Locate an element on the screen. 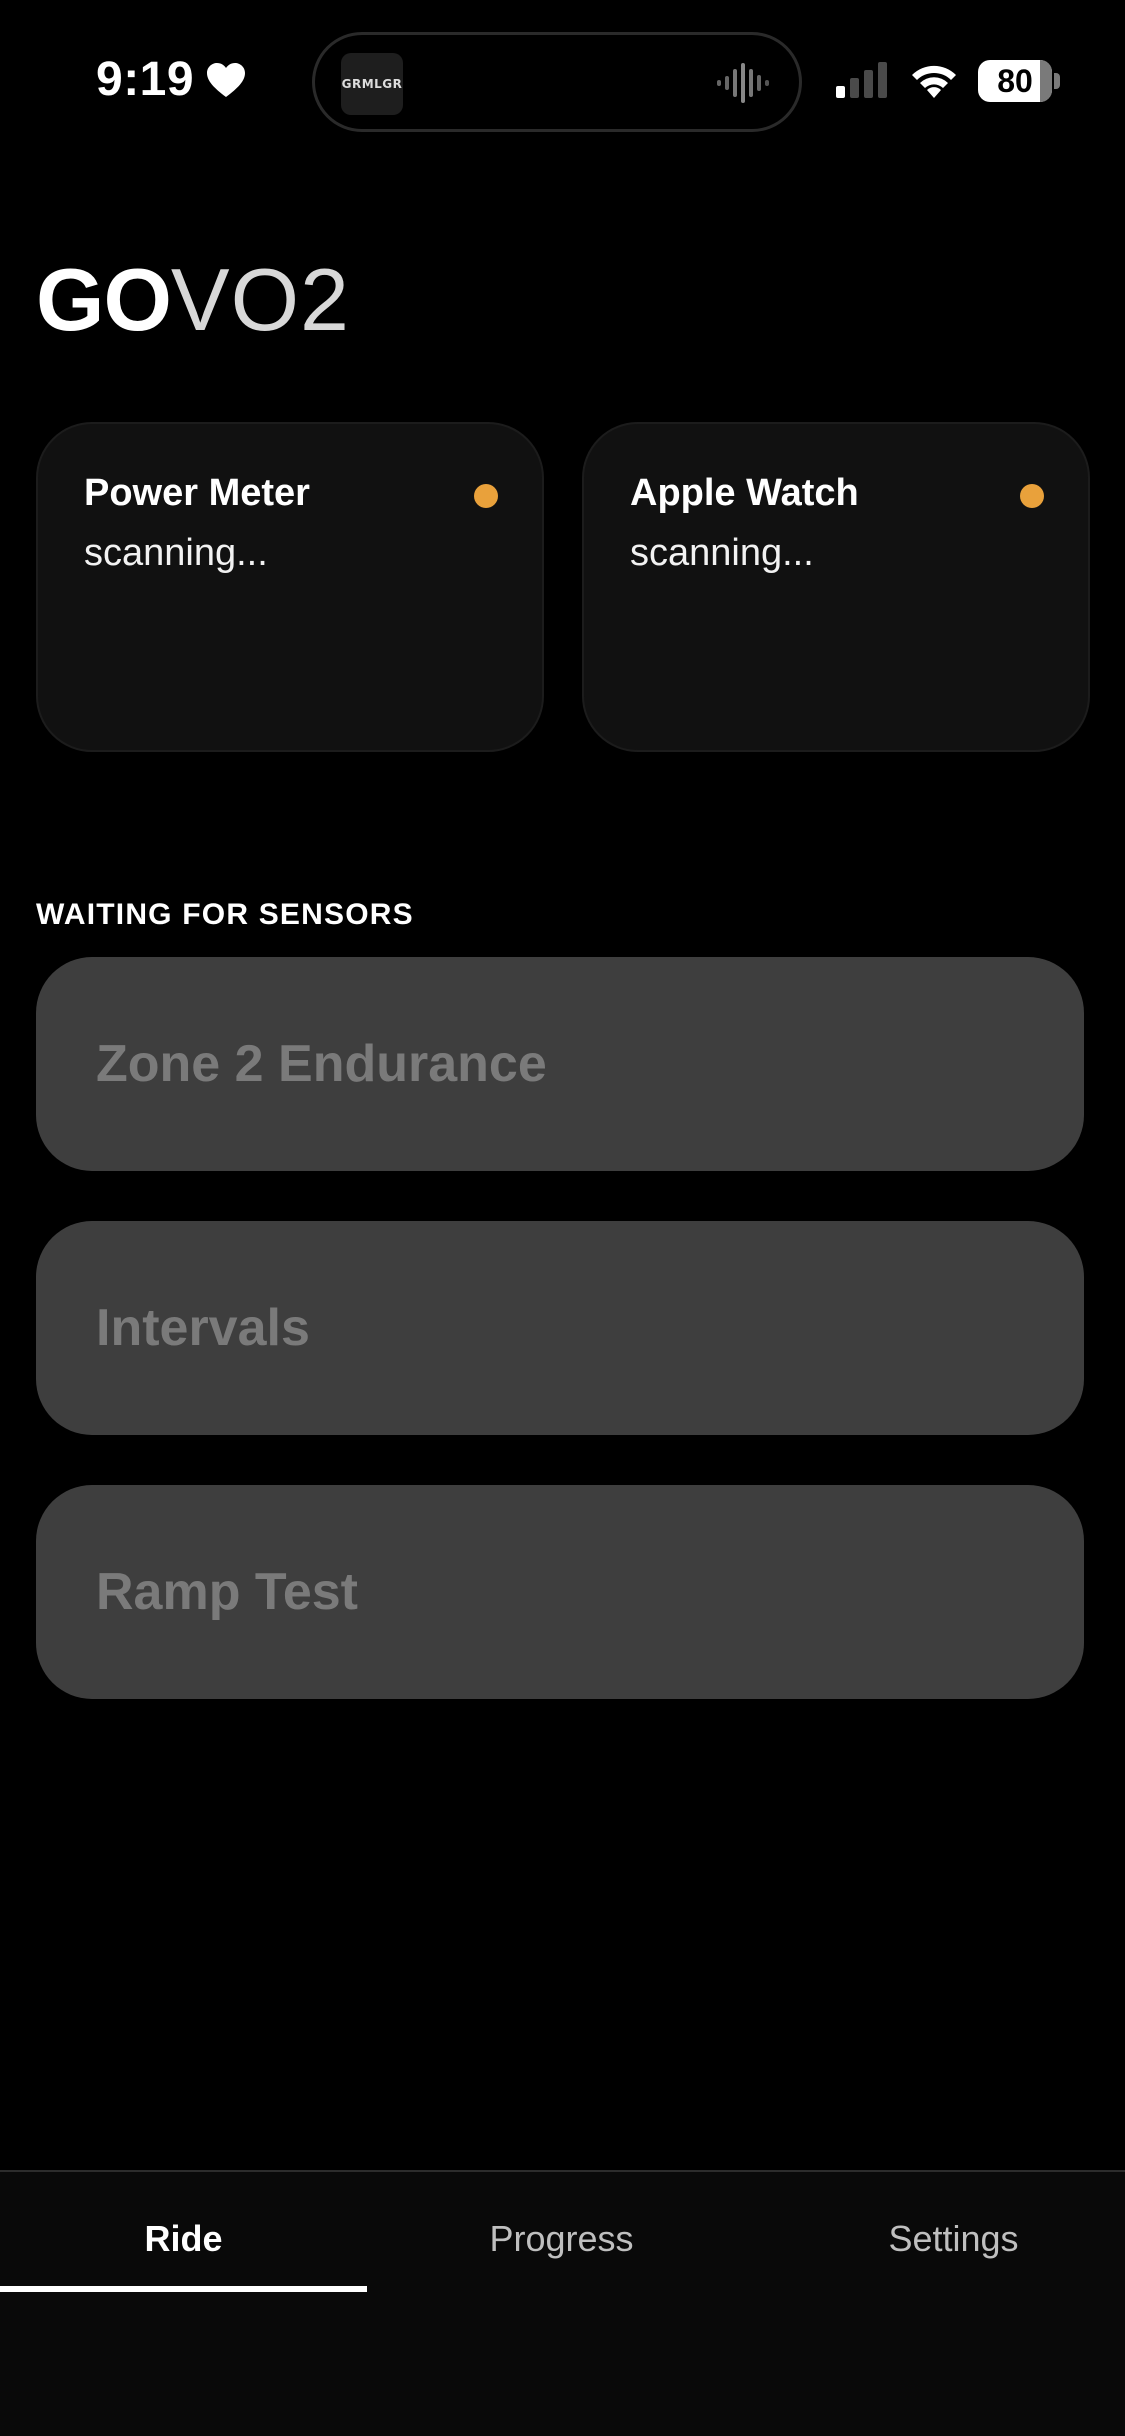 The image size is (1125, 2436). battery-cap is located at coordinates (1057, 81).